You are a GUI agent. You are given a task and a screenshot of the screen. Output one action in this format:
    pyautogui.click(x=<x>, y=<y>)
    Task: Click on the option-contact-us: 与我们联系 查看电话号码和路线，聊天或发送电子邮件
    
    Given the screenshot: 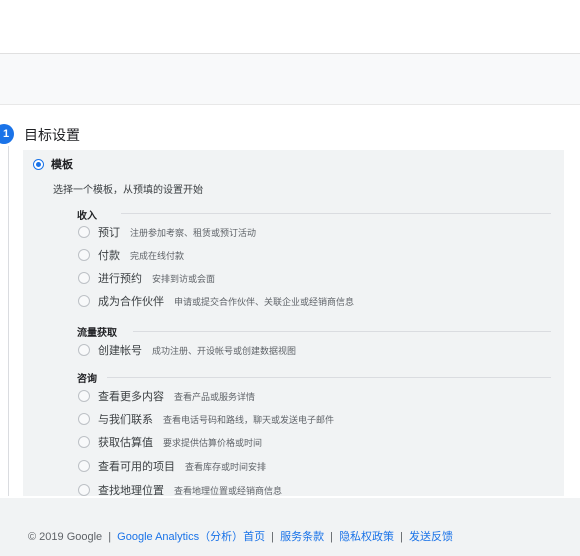 What is the action you would take?
    pyautogui.click(x=206, y=419)
    